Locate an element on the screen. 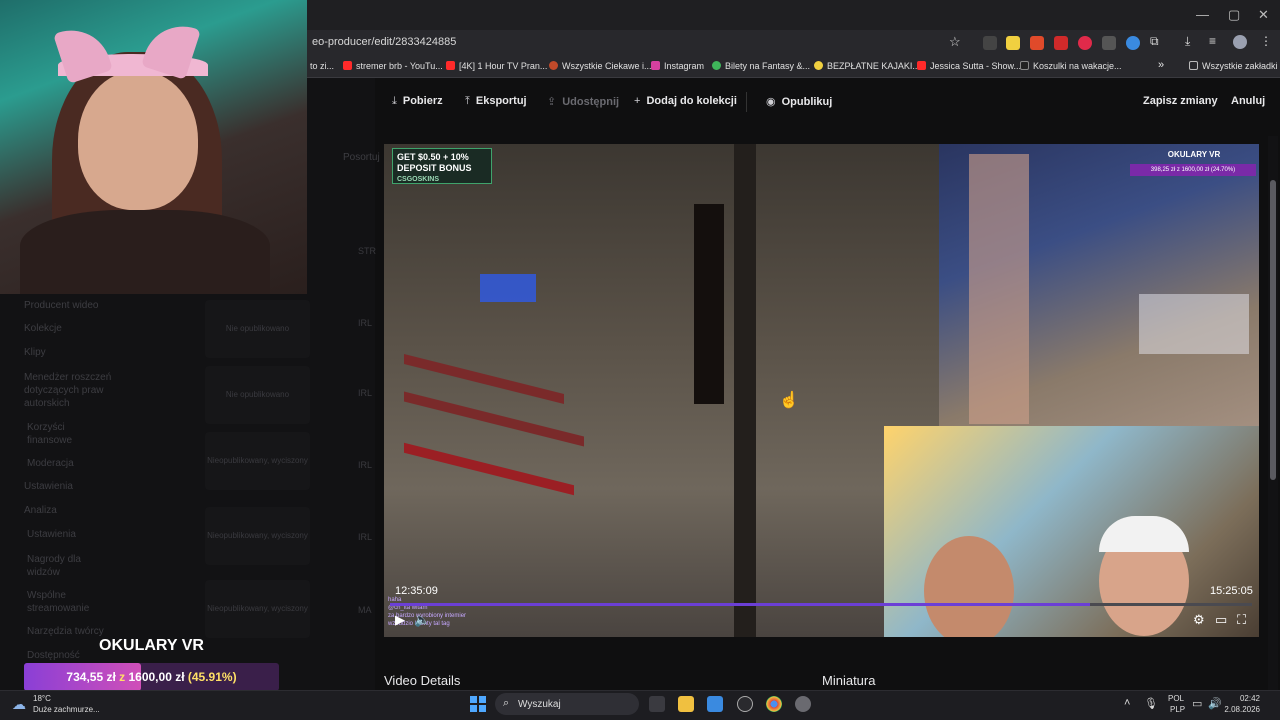  bookmark-item: Instagram is located at coordinates (677, 66).